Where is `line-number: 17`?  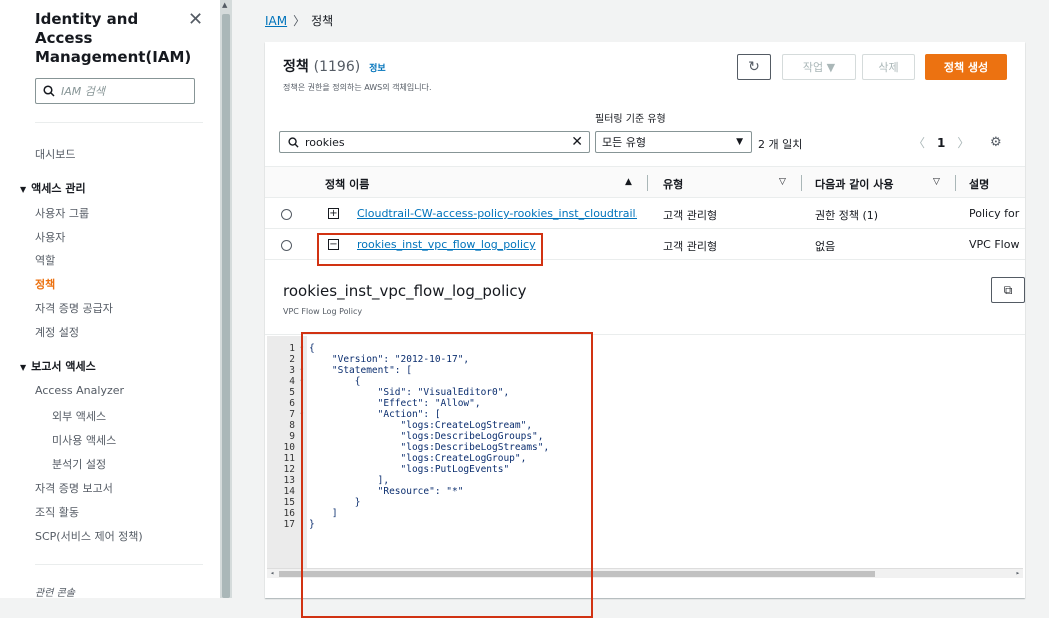 line-number: 17 is located at coordinates (286, 524).